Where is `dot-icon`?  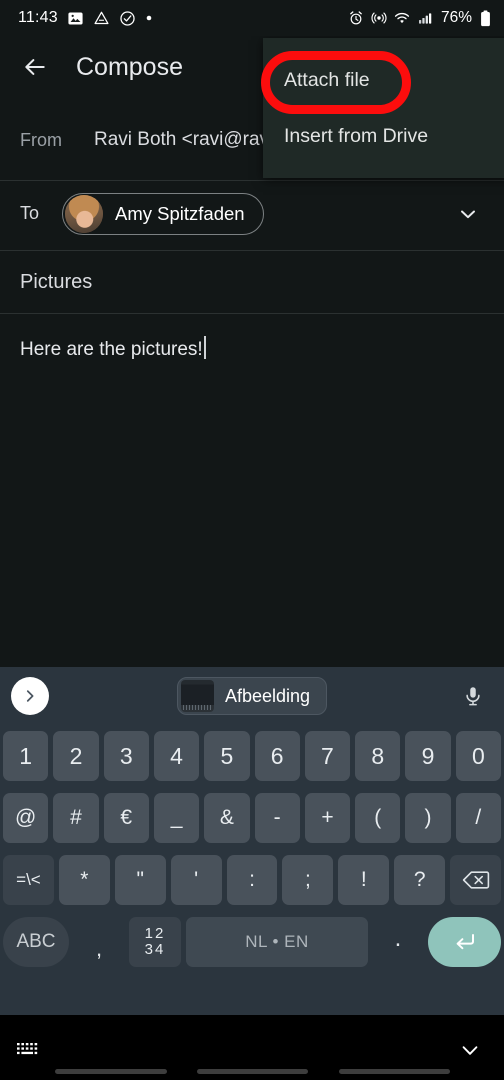
dot-icon is located at coordinates (149, 18).